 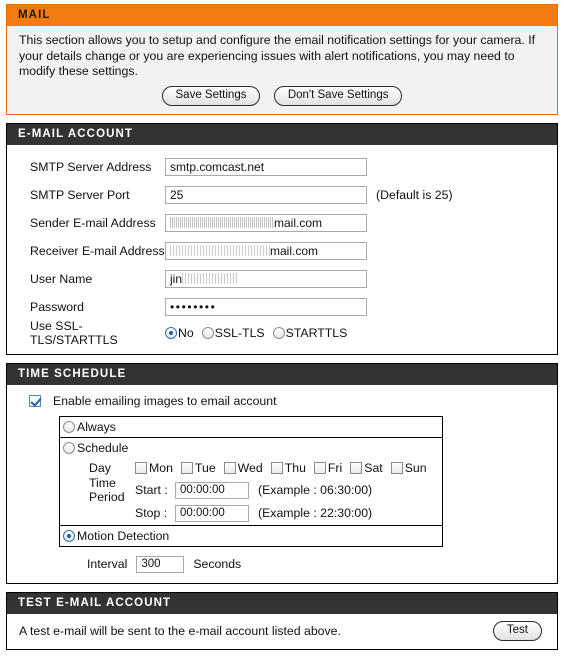 What do you see at coordinates (276, 468) in the screenshot?
I see `thu-checkbox` at bounding box center [276, 468].